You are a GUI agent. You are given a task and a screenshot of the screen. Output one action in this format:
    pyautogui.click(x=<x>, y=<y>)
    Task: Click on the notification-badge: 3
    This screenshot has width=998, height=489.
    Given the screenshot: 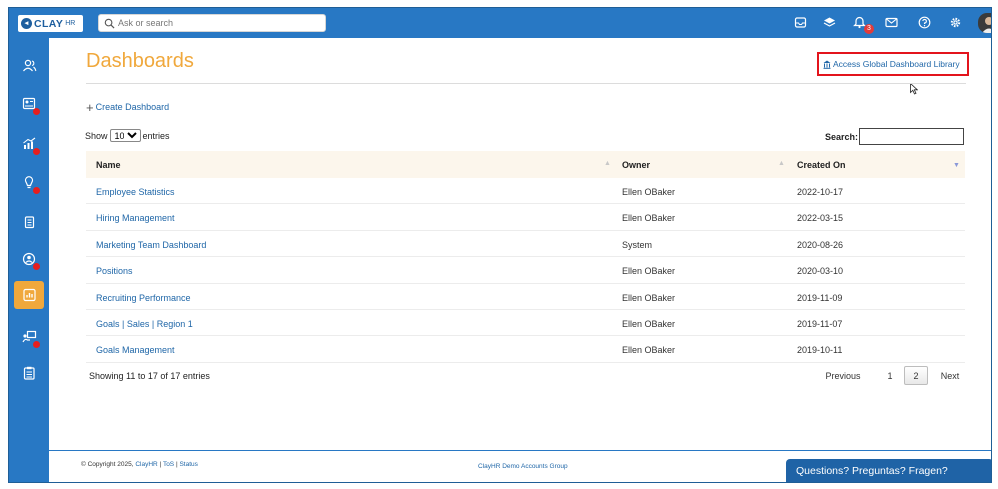 What is the action you would take?
    pyautogui.click(x=869, y=29)
    